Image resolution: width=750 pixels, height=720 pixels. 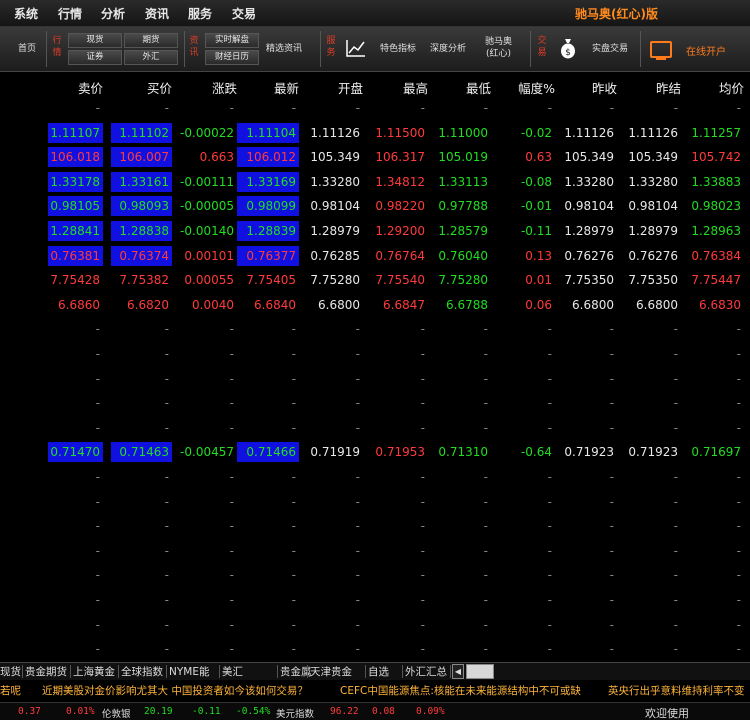 What do you see at coordinates (714, 87) in the screenshot?
I see `column-header-avg: 均价` at bounding box center [714, 87].